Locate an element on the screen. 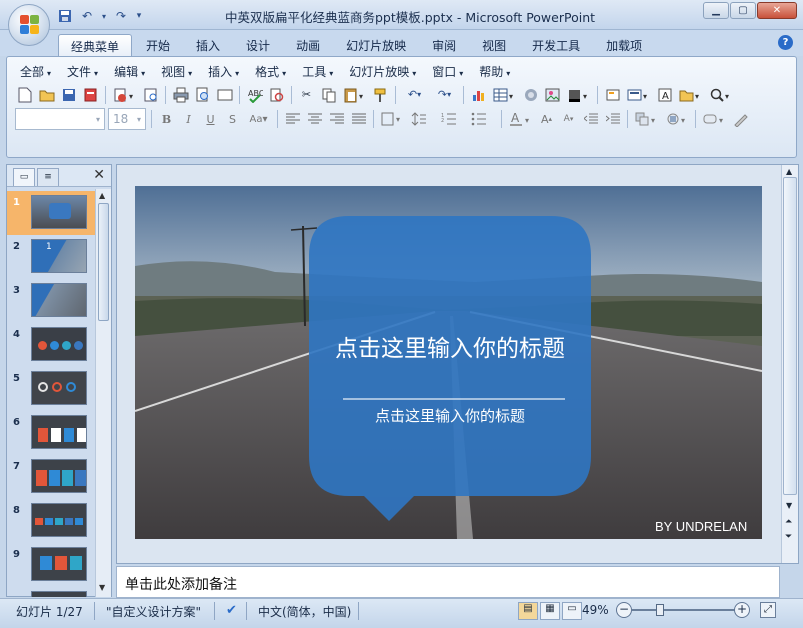  minimize-button: ▁ is located at coordinates (716, 10).